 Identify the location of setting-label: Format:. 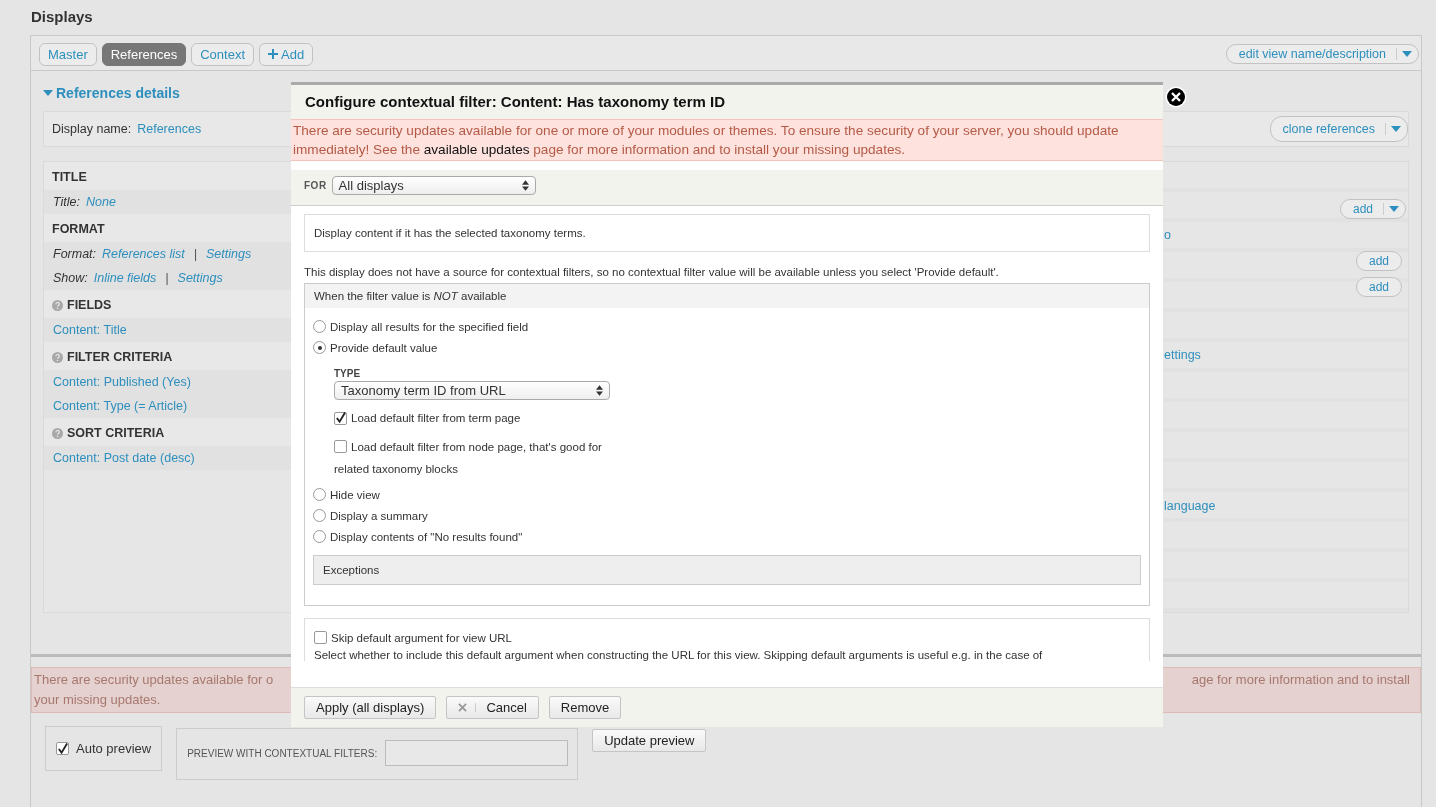
(75, 254).